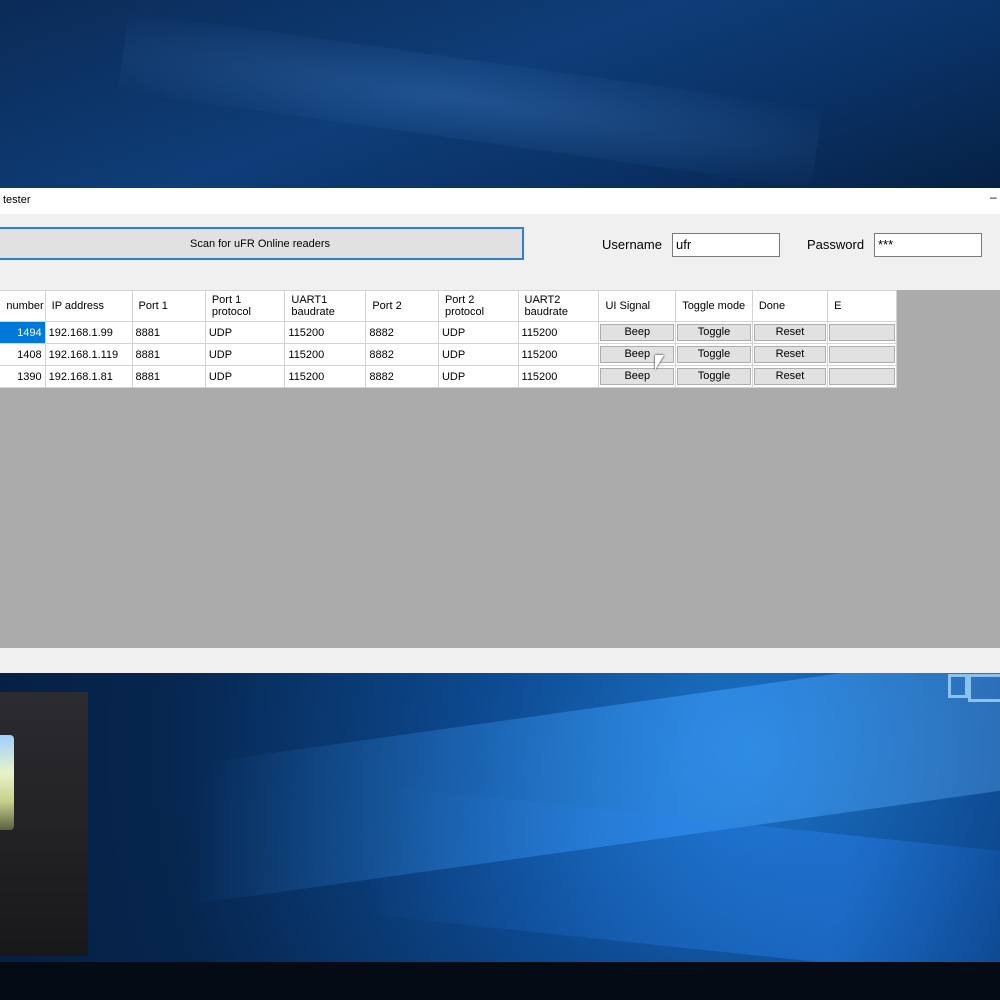 This screenshot has width=1000, height=1000. I want to click on column-header-port1: Port 1, so click(168, 306).